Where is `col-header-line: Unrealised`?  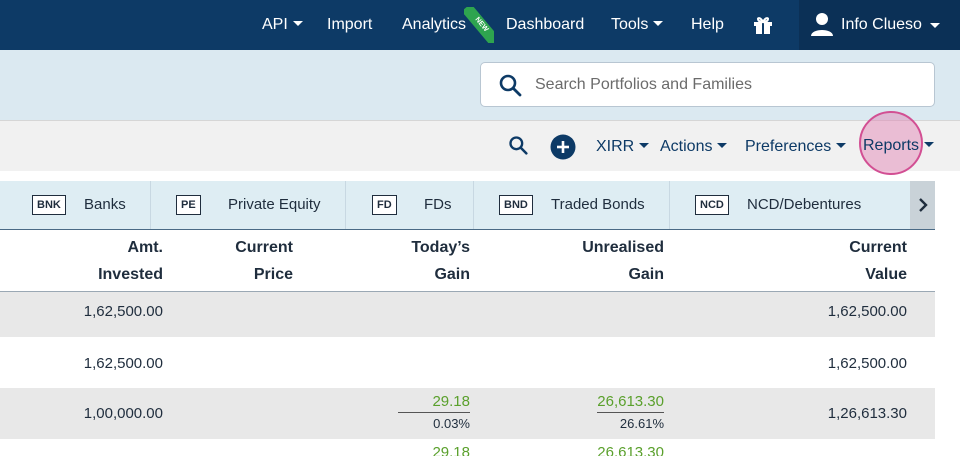
col-header-line: Unrealised is located at coordinates (623, 247).